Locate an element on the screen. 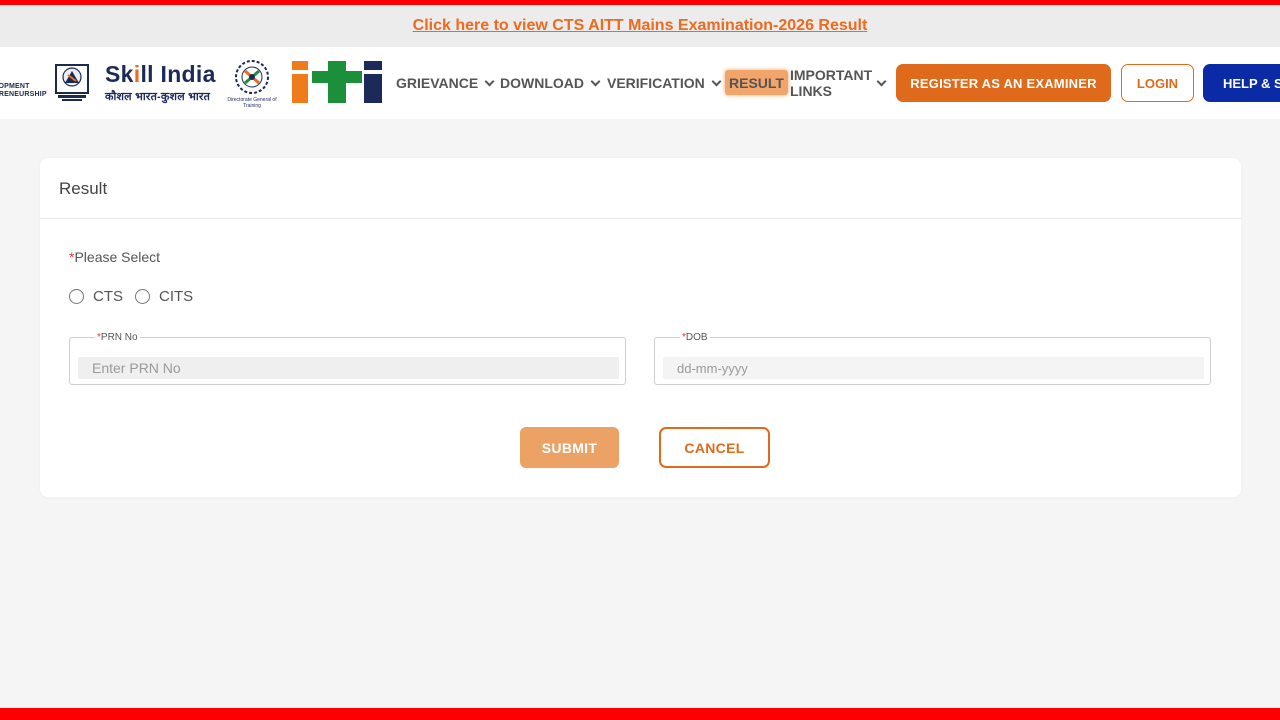  nav-verification: VERIFICATION is located at coordinates (664, 83).